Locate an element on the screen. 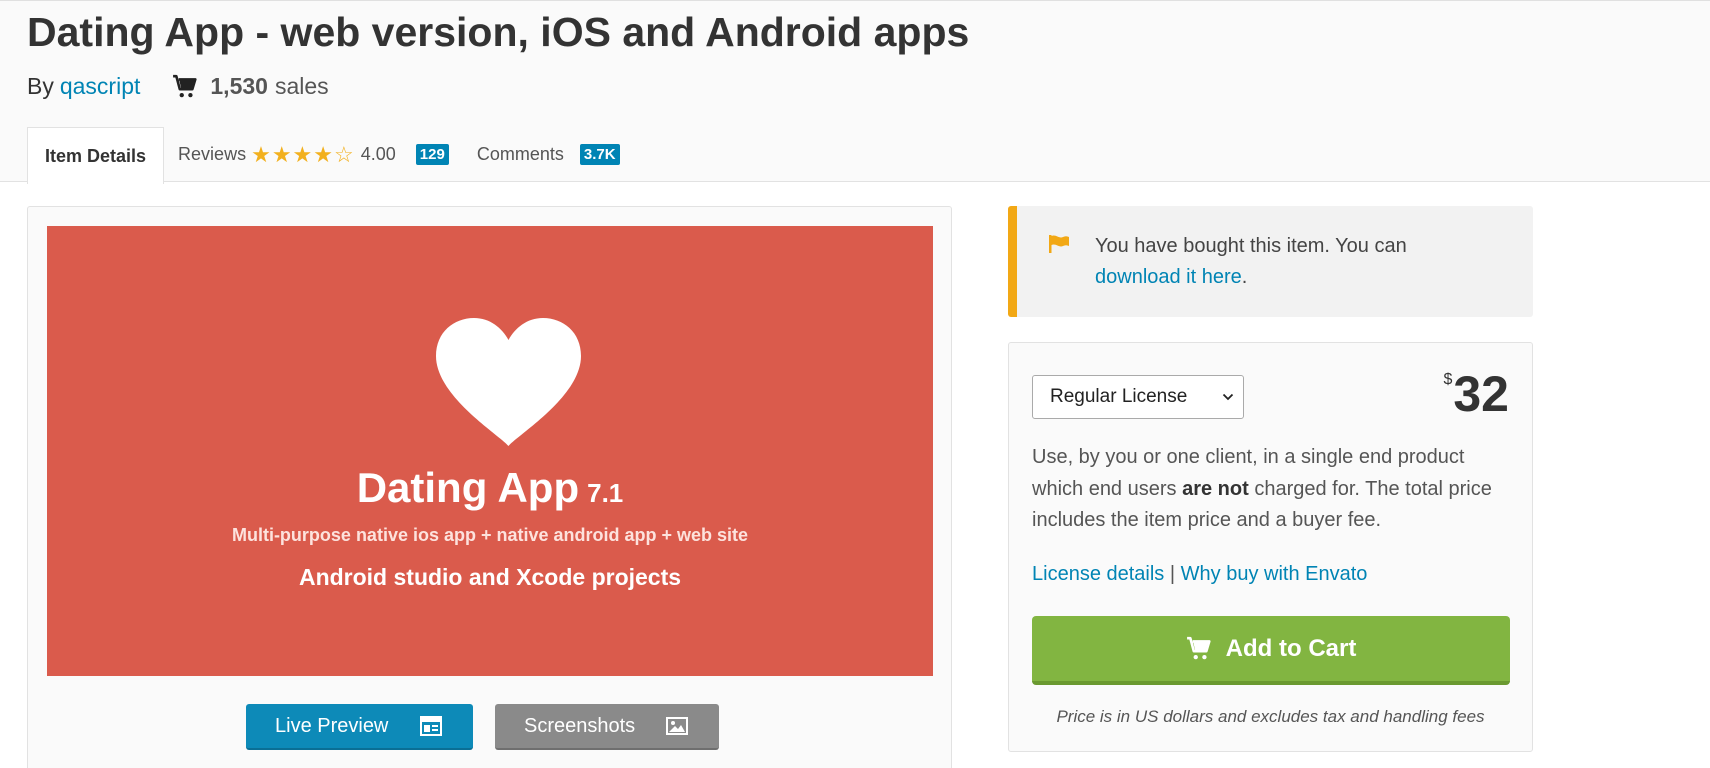 The height and width of the screenshot is (768, 1710). flag-icon is located at coordinates (1059, 244).